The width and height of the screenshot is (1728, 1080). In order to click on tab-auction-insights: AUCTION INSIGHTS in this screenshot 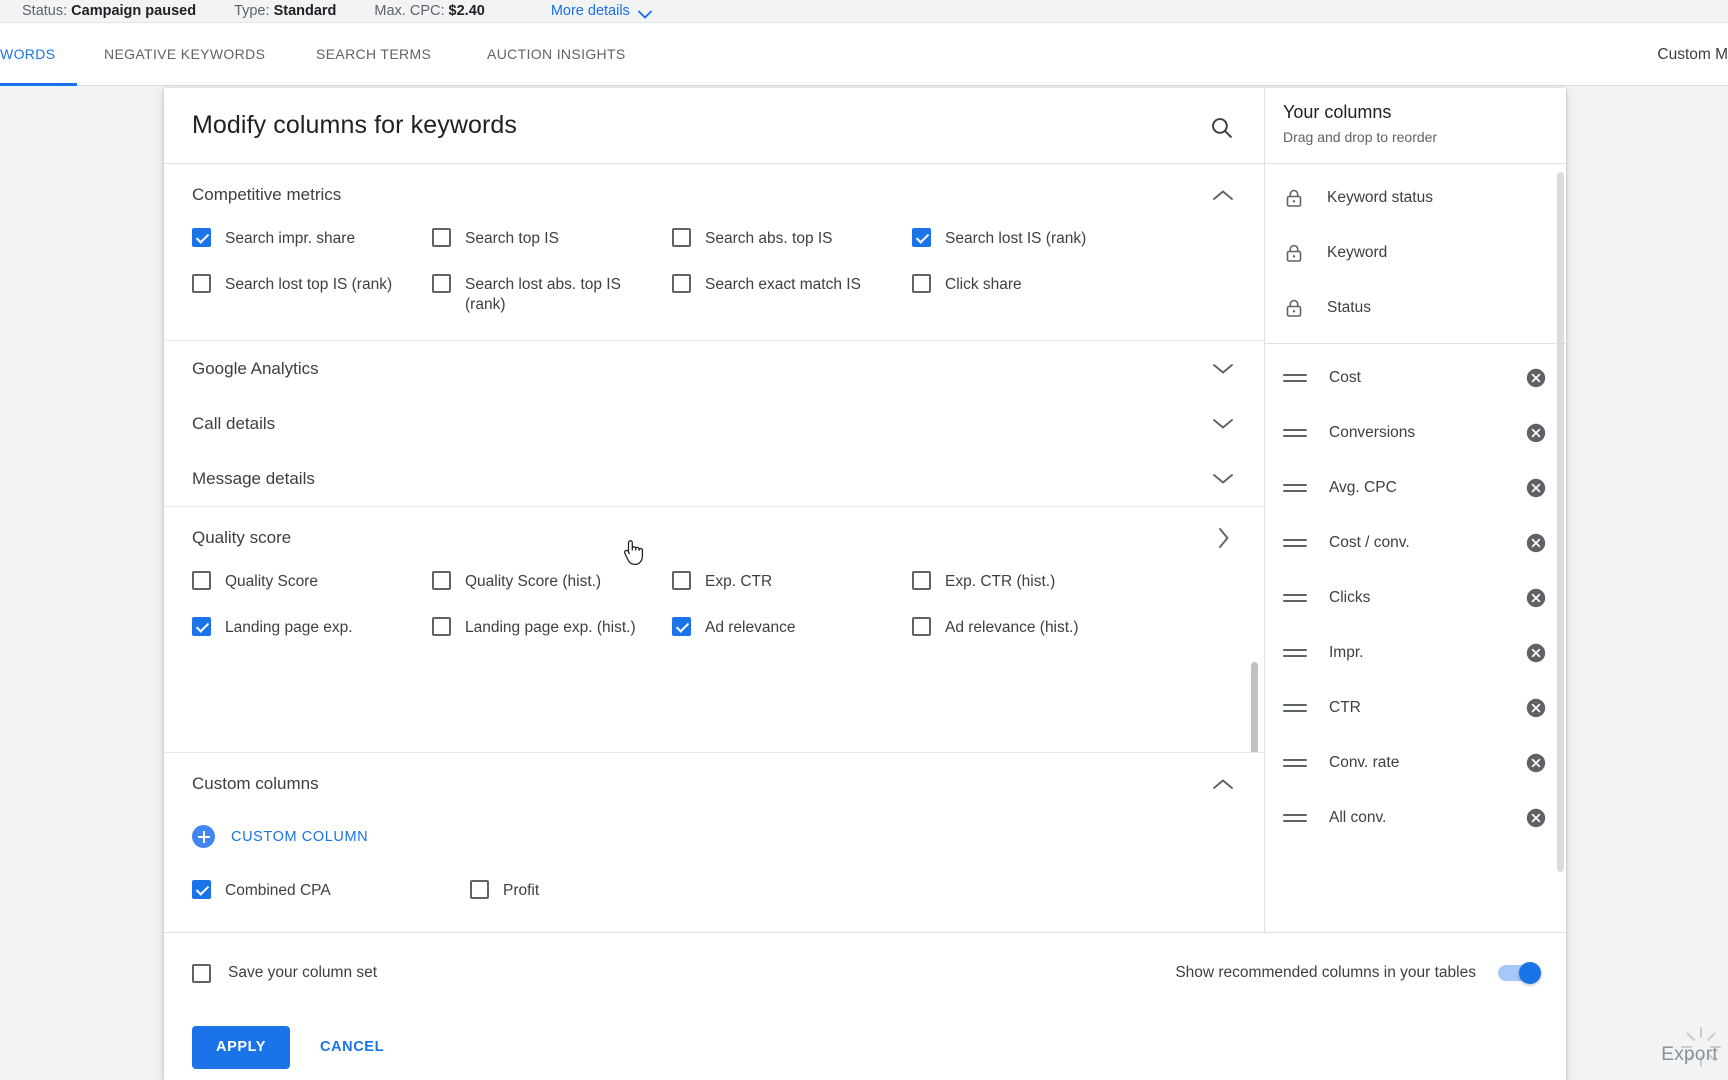, I will do `click(556, 54)`.